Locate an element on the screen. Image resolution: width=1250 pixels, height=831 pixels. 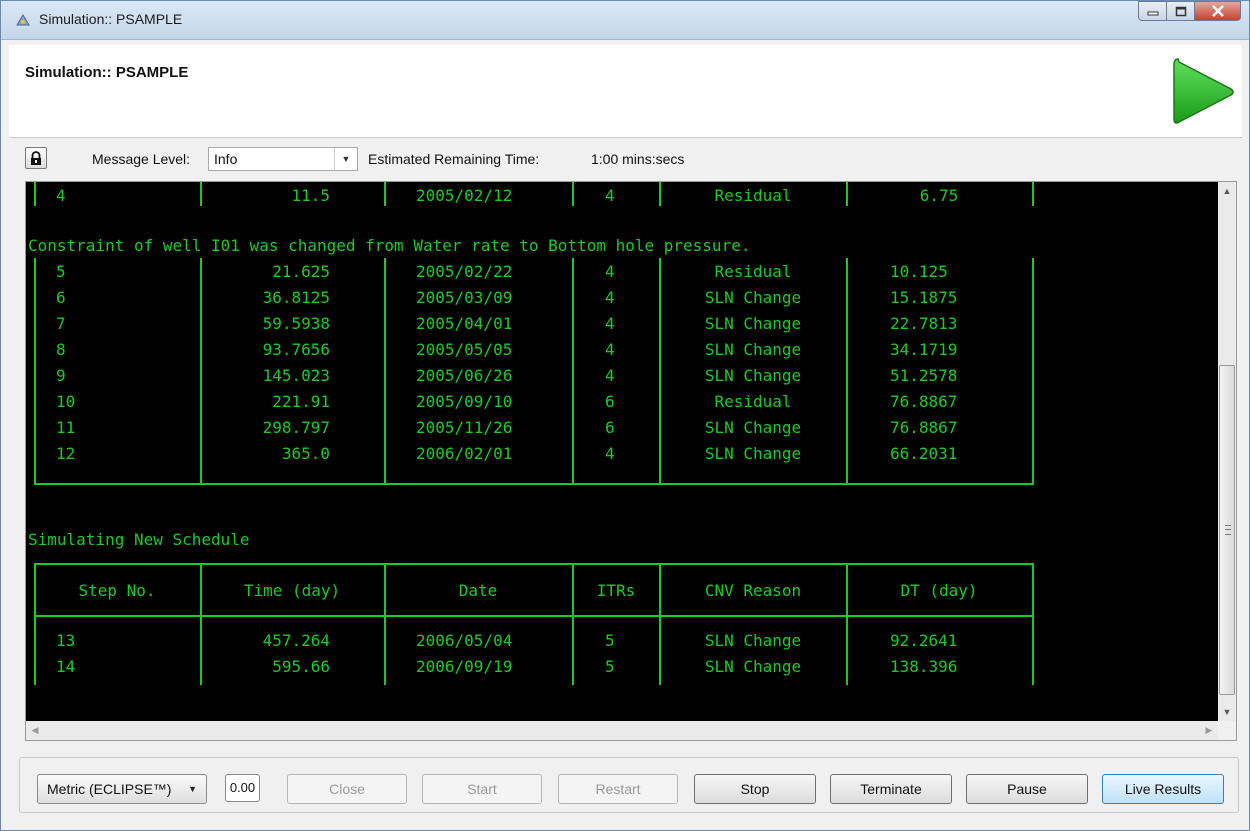
table-cell-date: 2005/04/01 is located at coordinates (464, 323).